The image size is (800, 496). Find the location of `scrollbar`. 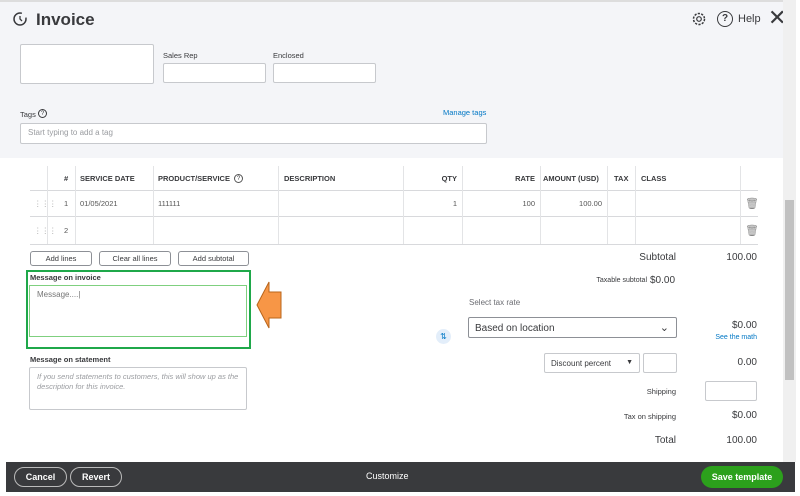

scrollbar is located at coordinates (789, 231).